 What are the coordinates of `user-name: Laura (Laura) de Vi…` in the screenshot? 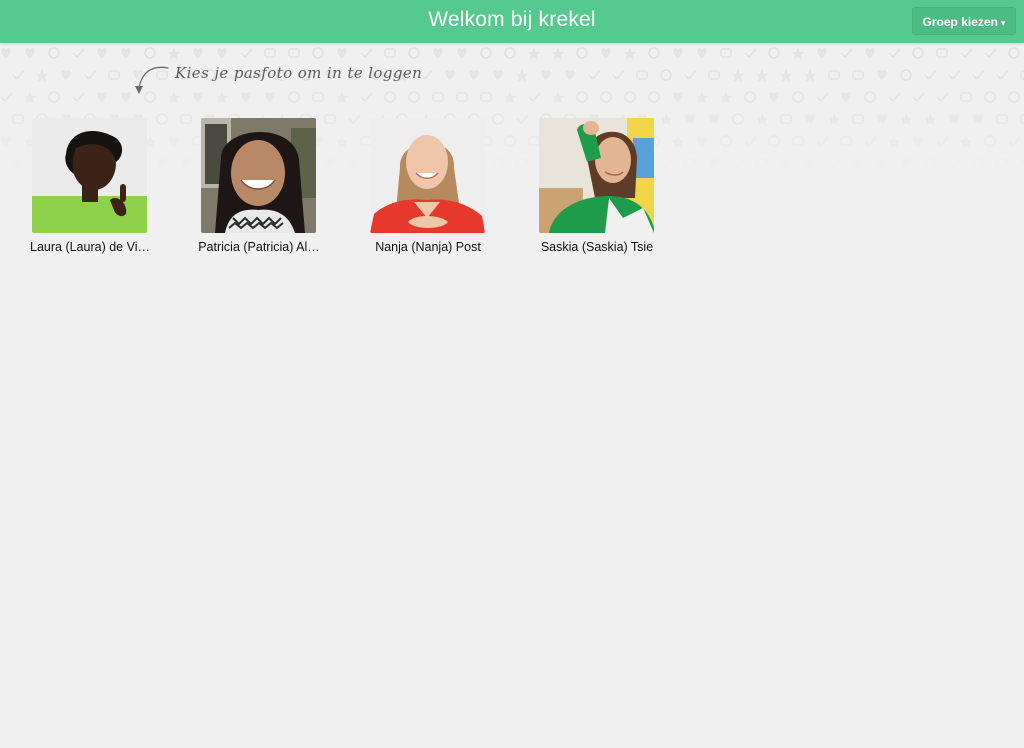 It's located at (90, 247).